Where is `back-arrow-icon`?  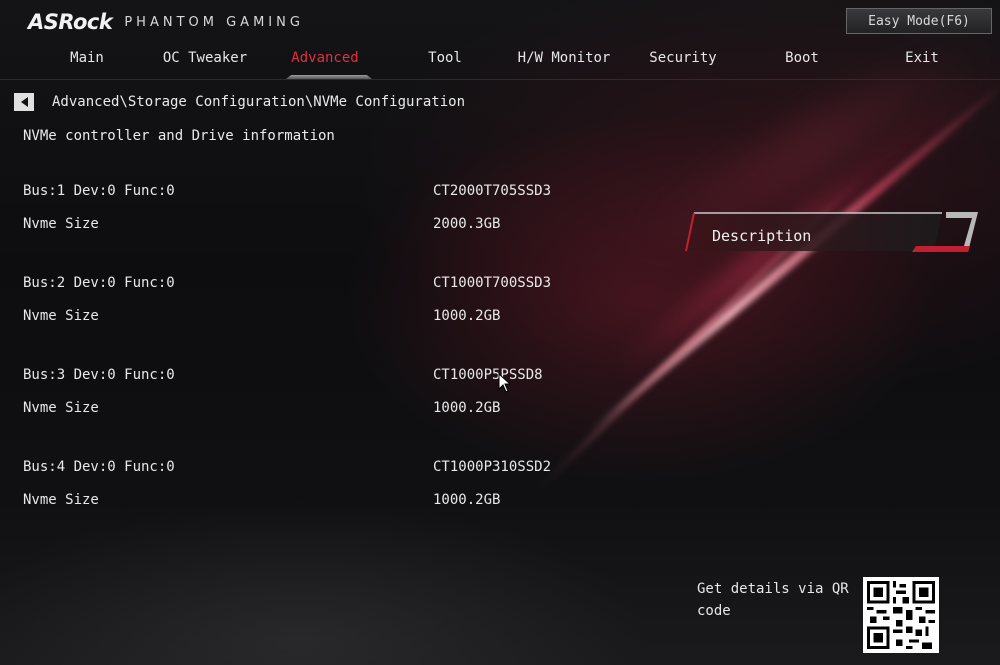
back-arrow-icon is located at coordinates (24, 102).